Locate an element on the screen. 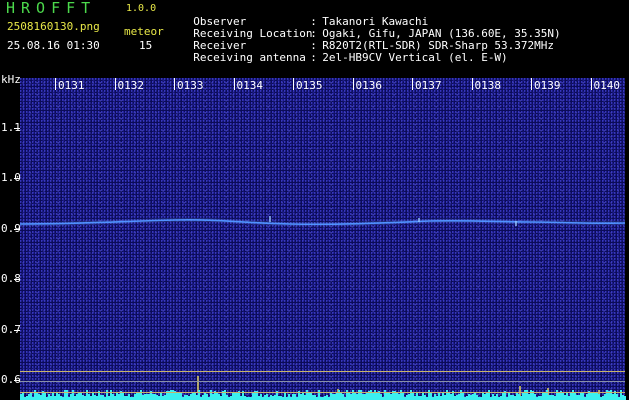  time-tick-label: 0133 is located at coordinates (190, 85).